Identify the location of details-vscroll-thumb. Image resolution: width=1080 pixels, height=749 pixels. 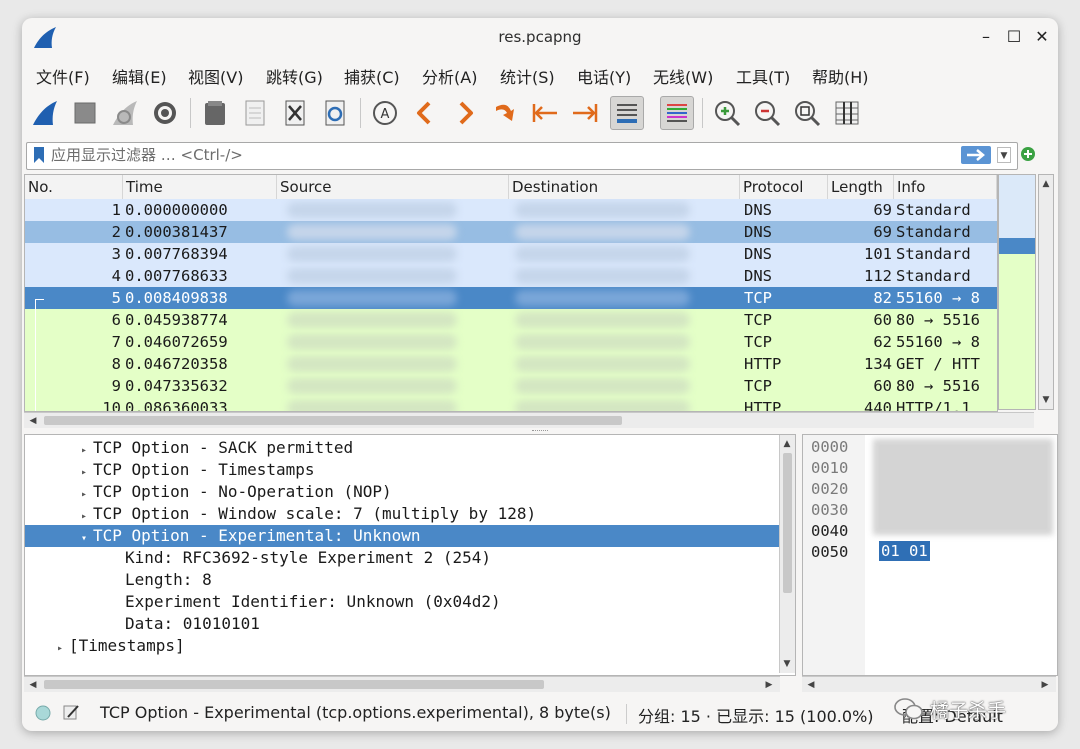
(787, 523).